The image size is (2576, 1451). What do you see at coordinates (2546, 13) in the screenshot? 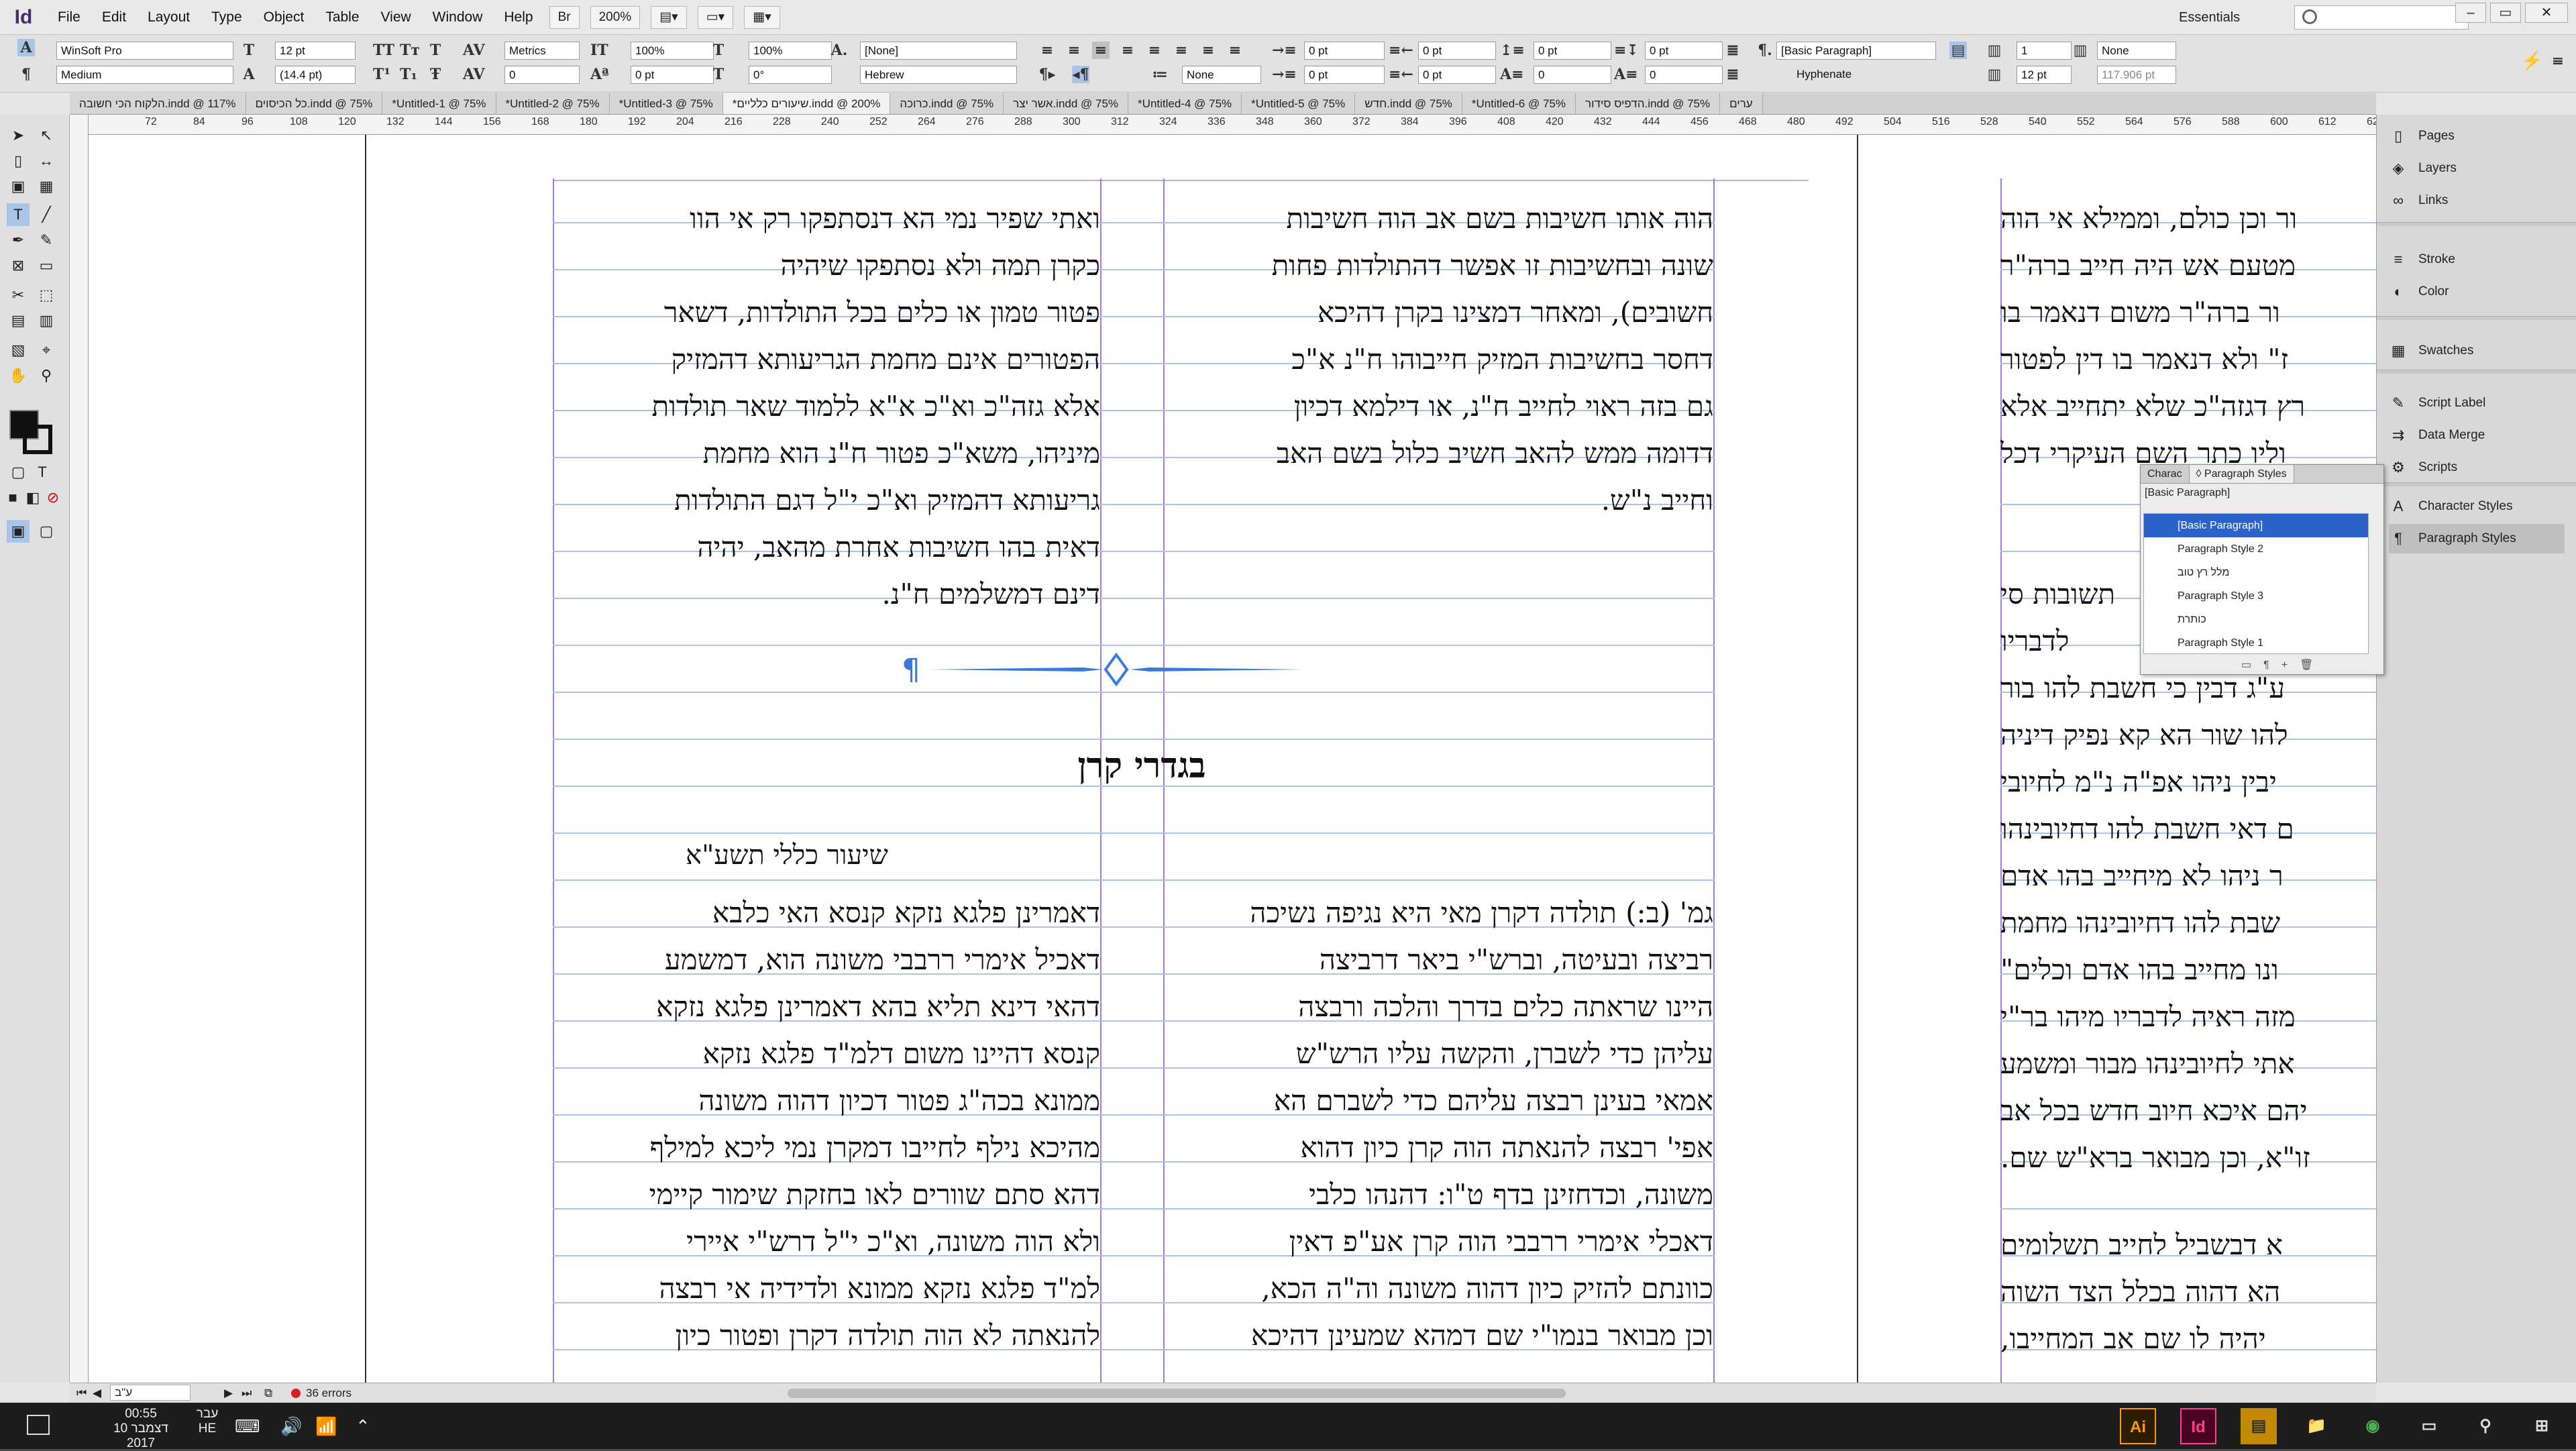
I see `close-button: ✕` at bounding box center [2546, 13].